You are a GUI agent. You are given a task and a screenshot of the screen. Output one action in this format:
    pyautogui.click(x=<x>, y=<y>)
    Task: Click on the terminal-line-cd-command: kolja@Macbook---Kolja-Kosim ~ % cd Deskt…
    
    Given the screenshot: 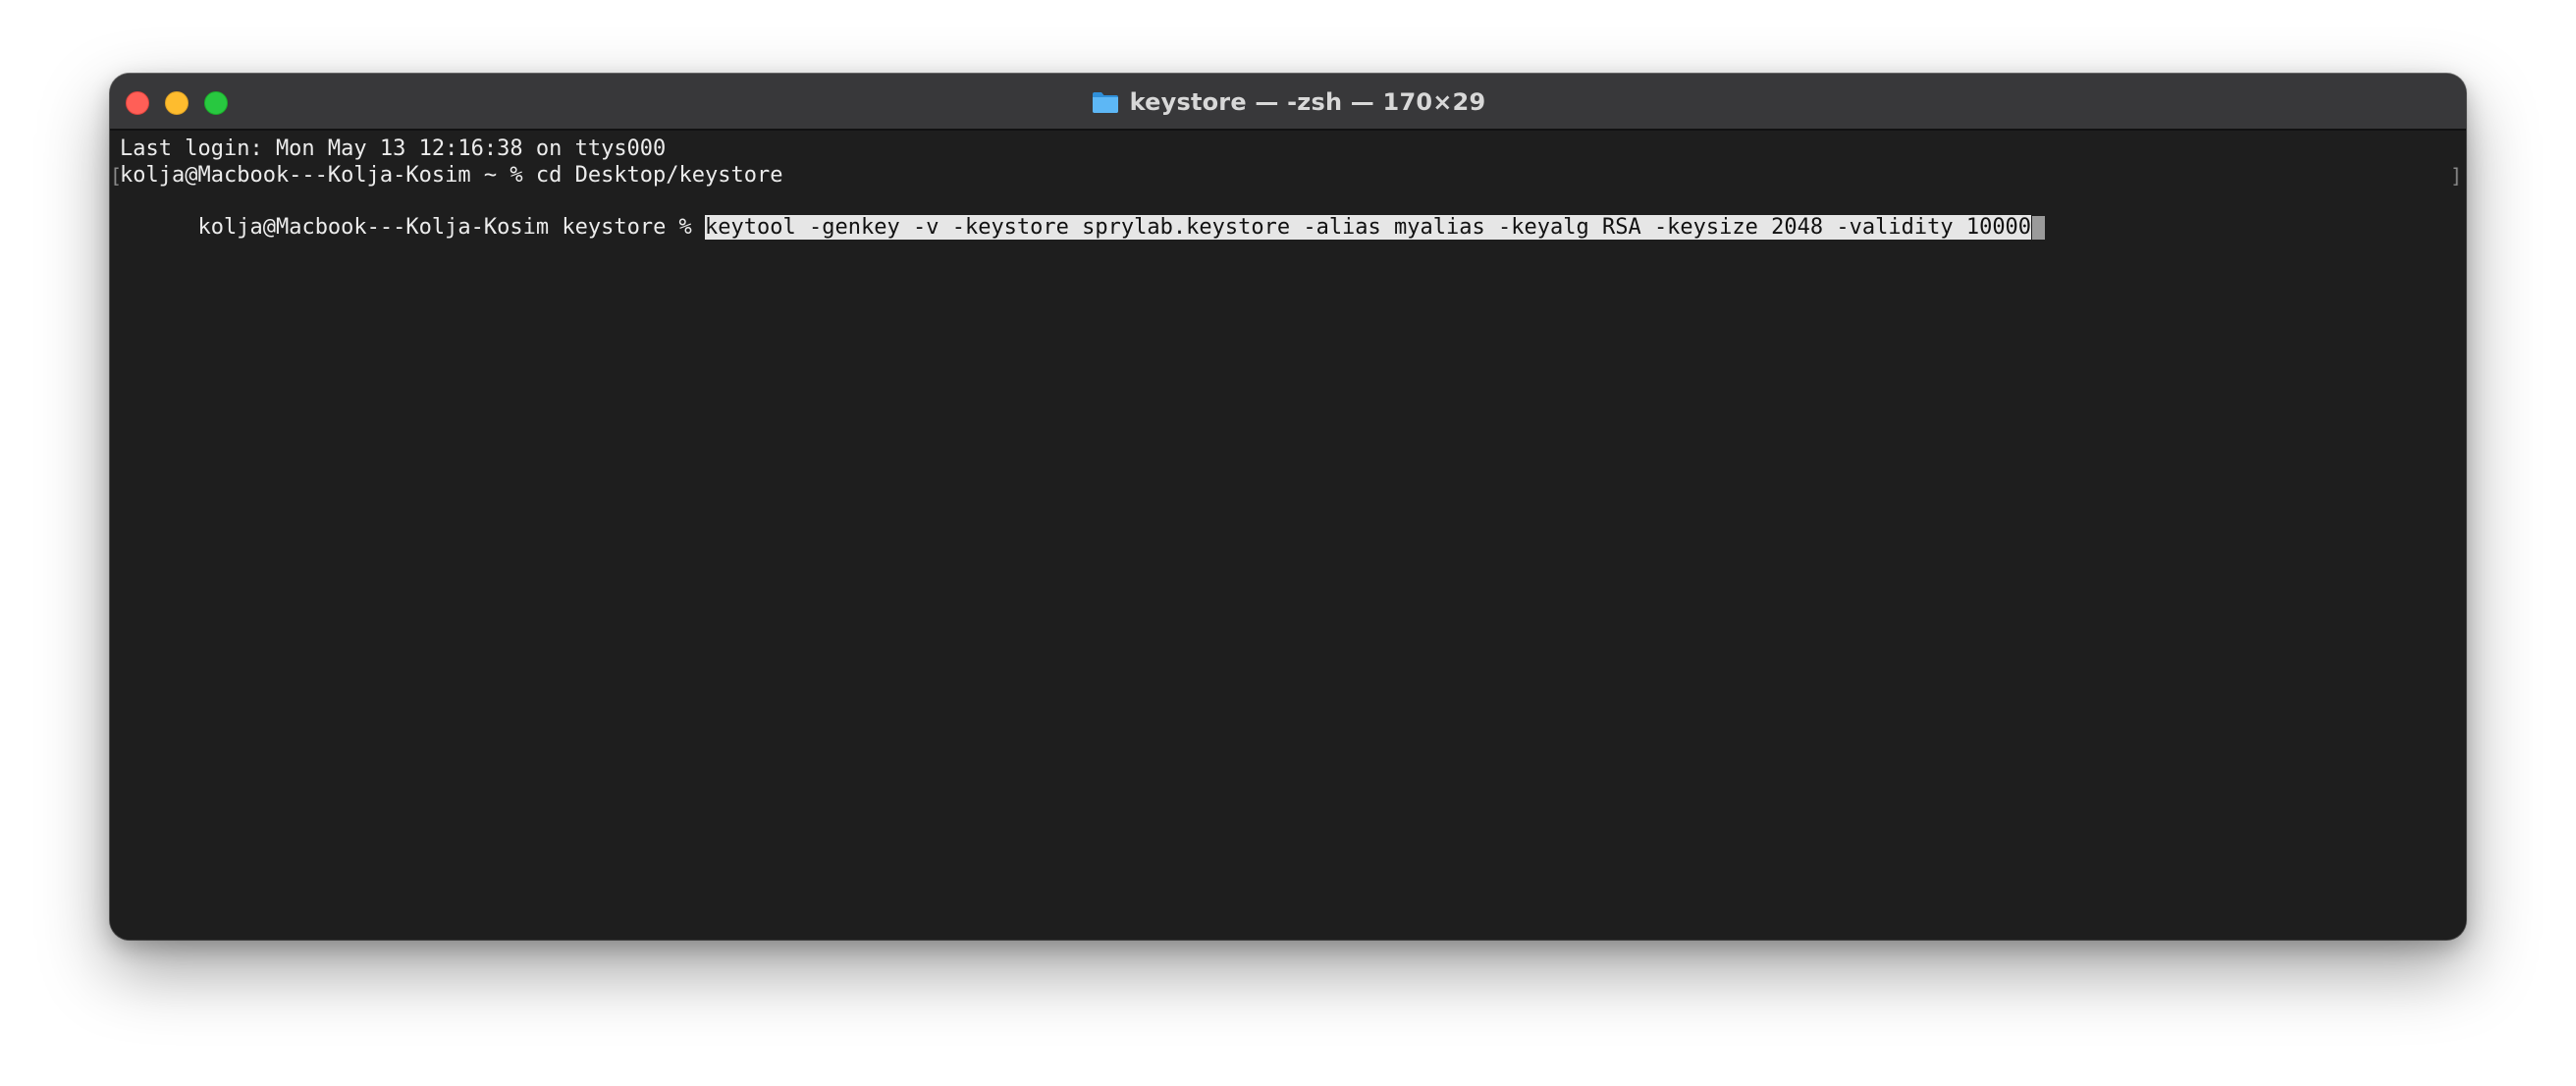 What is the action you would take?
    pyautogui.click(x=451, y=175)
    